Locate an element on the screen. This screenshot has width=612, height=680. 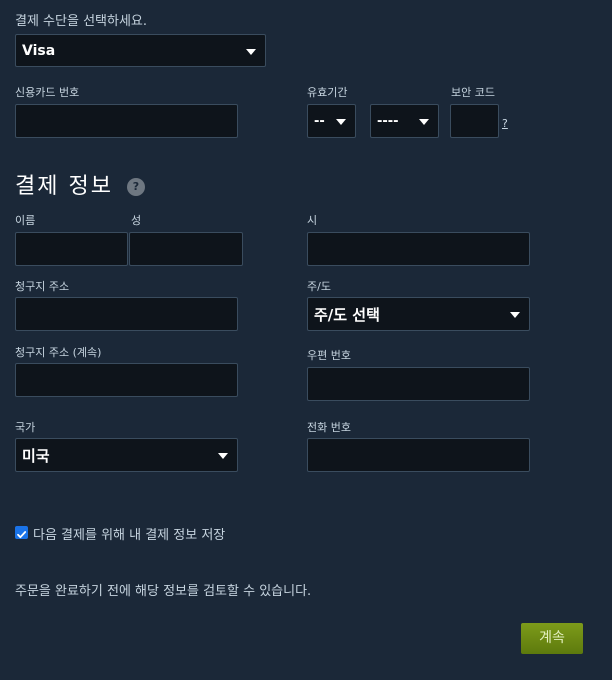
expiry-label: 유효기간 is located at coordinates (327, 92).